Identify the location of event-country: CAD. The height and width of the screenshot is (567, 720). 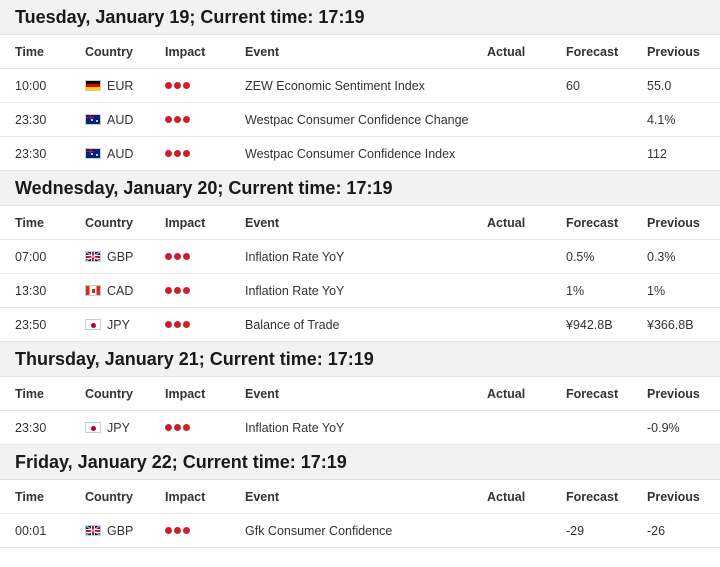
(109, 291).